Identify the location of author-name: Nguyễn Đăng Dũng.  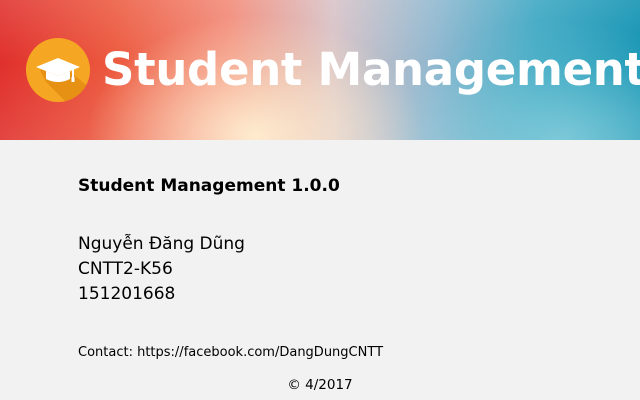
(161, 244).